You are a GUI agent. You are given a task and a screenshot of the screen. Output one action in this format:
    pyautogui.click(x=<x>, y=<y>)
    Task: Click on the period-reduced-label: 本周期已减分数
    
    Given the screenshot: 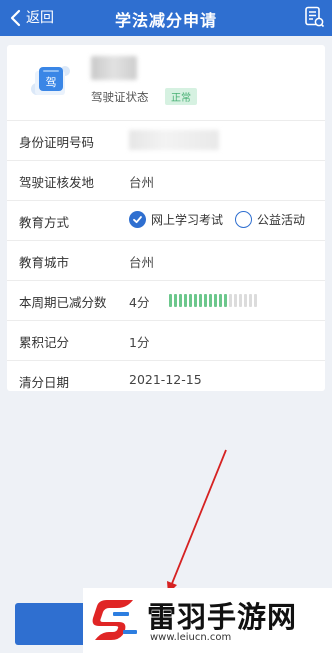 What is the action you would take?
    pyautogui.click(x=63, y=302)
    